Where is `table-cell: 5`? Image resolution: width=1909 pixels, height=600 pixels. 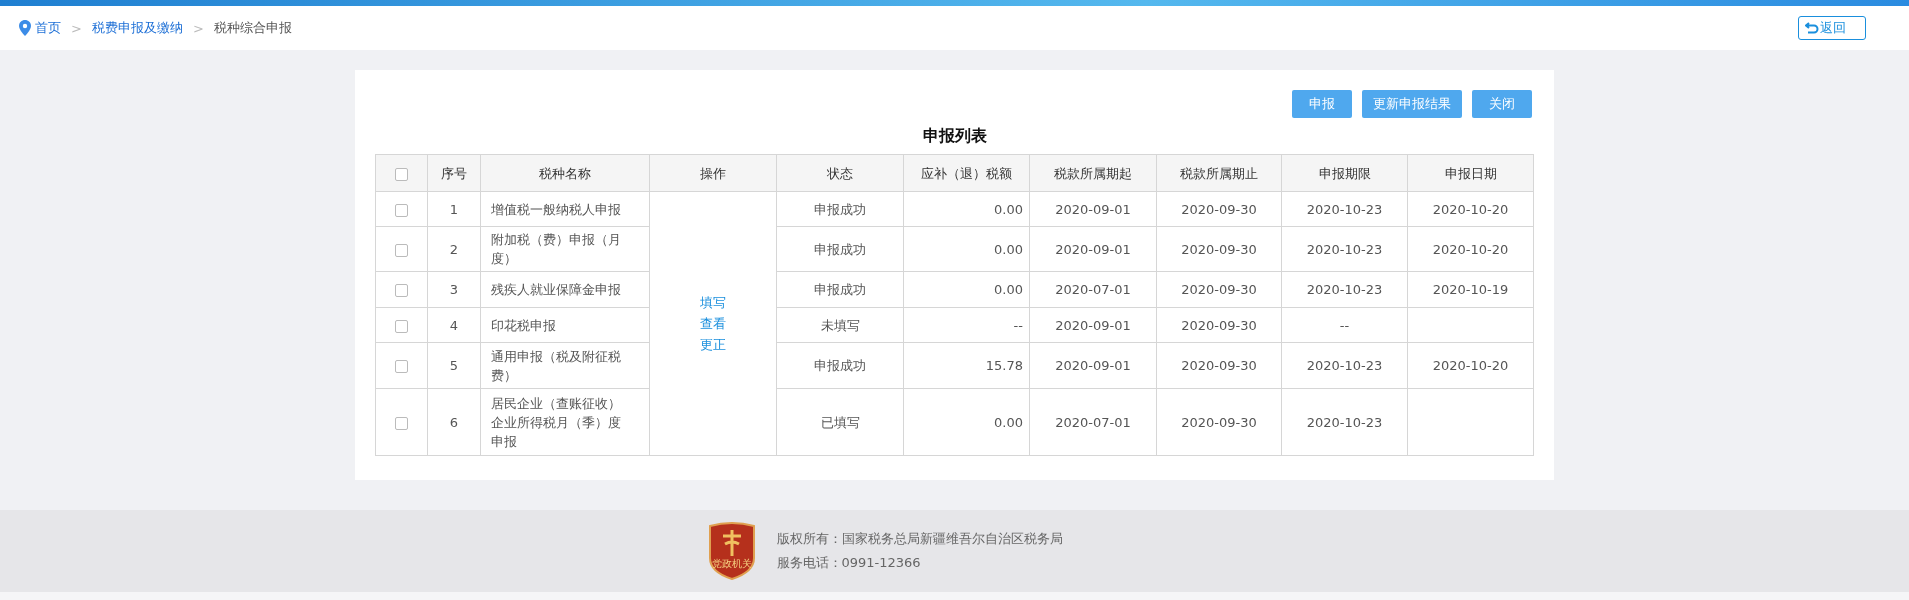 table-cell: 5 is located at coordinates (454, 365).